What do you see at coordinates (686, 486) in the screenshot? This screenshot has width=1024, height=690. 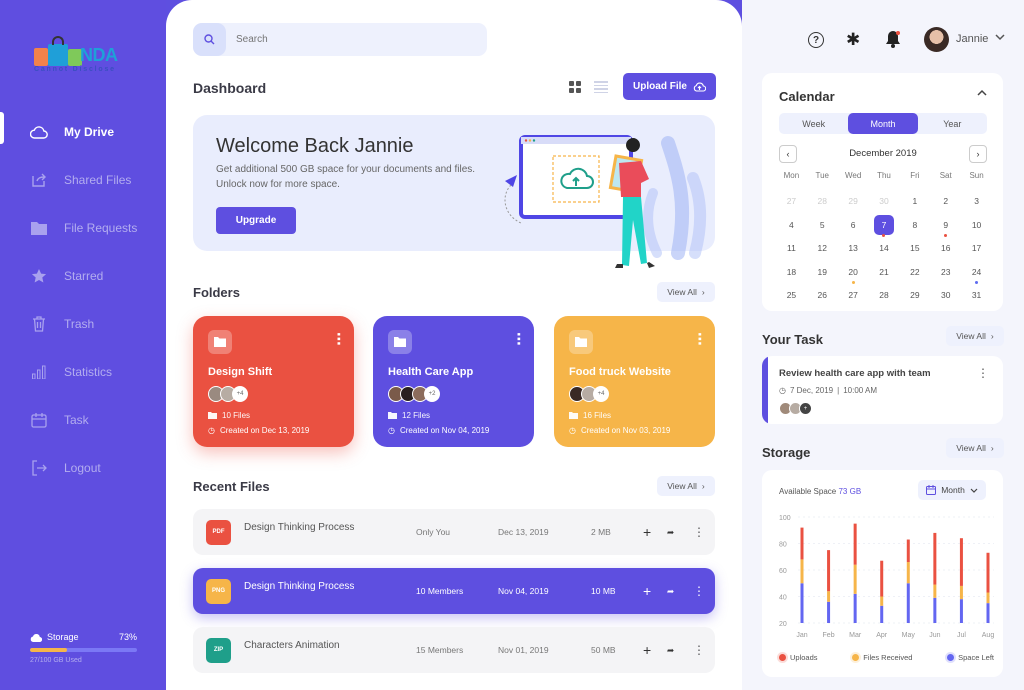 I see `recent-files-view-all-button: View All ›` at bounding box center [686, 486].